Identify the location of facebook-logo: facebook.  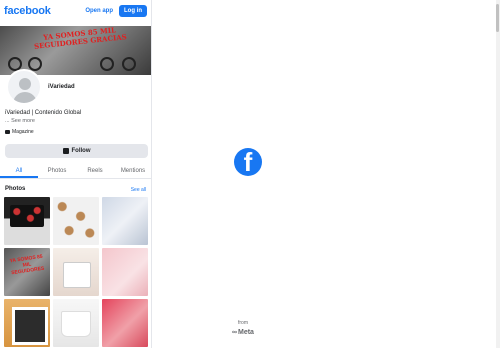
(44, 11).